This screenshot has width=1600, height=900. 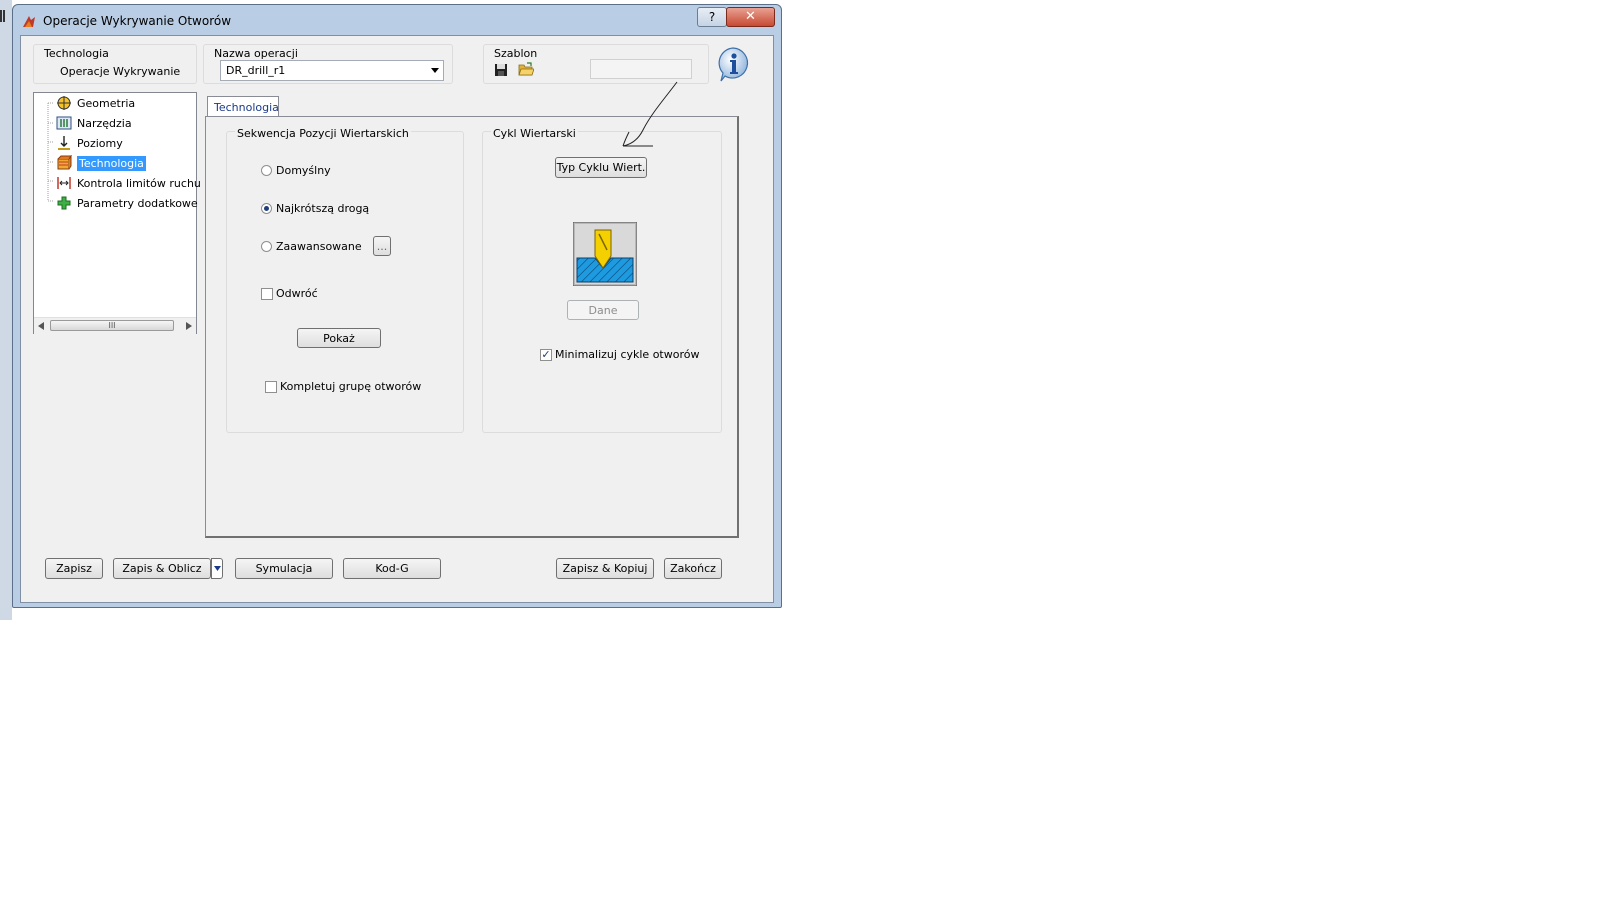 I want to click on scroll-left-icon, so click(x=41, y=326).